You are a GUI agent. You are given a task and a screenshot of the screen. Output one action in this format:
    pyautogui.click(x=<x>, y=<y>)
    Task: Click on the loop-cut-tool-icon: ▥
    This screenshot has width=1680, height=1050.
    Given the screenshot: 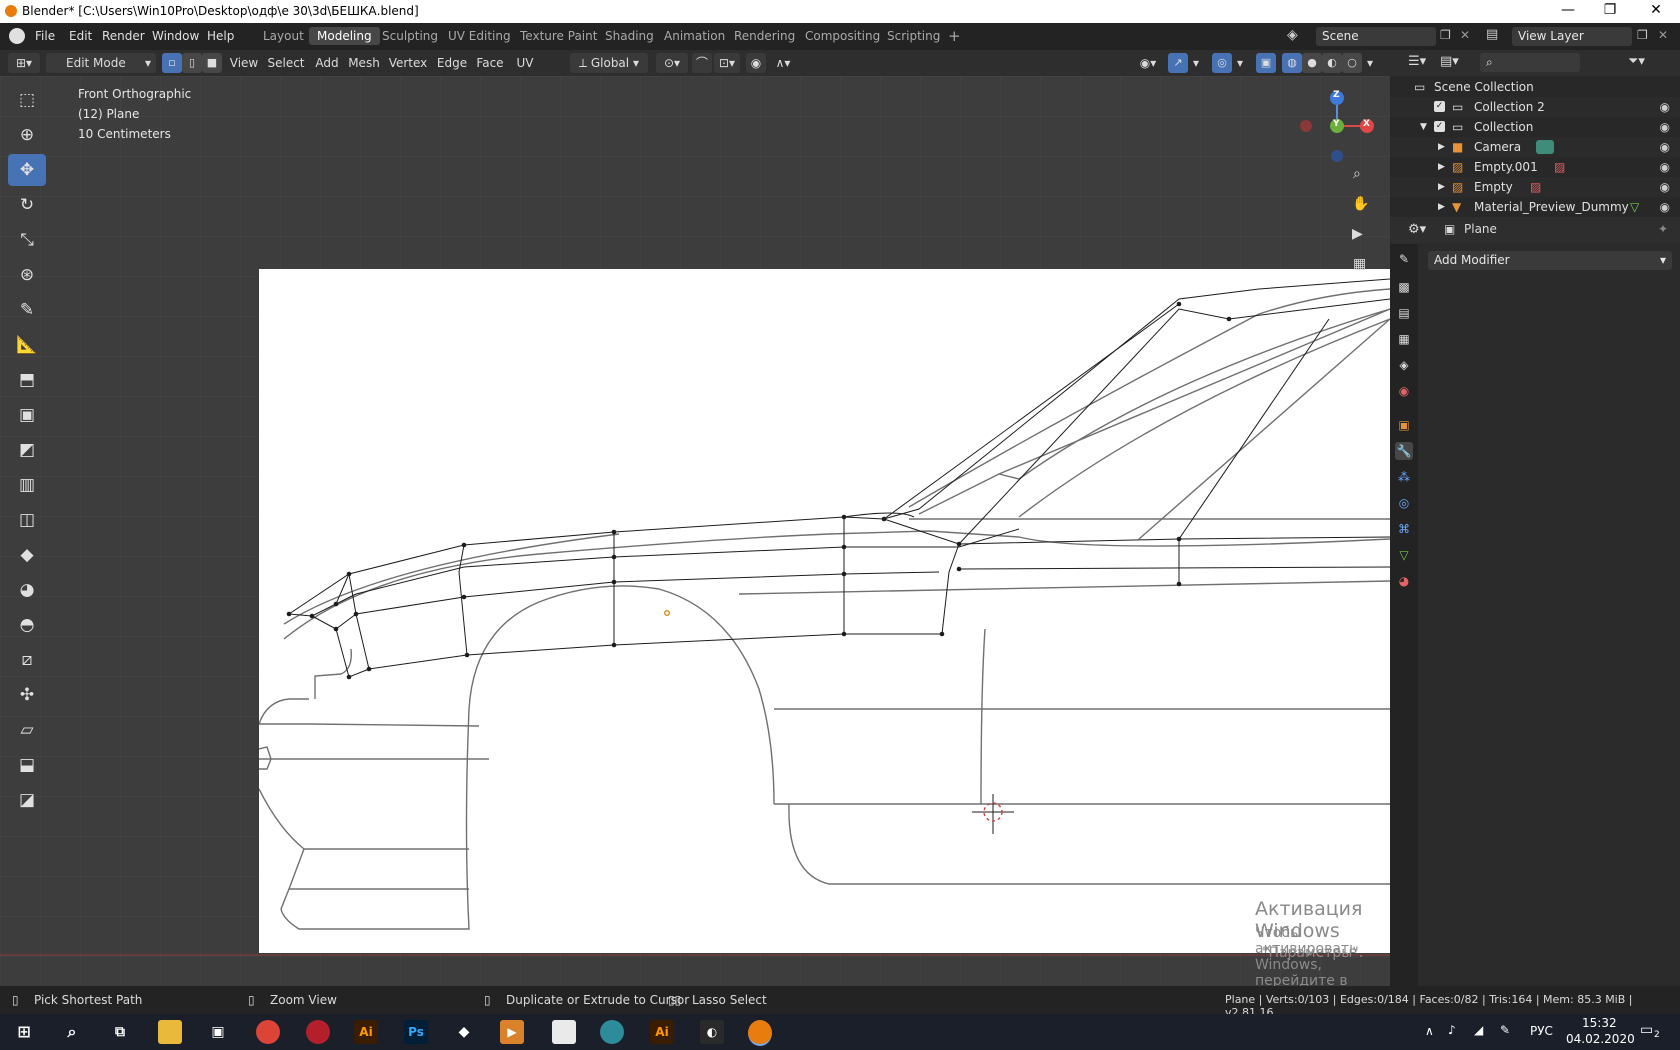 What is the action you would take?
    pyautogui.click(x=27, y=485)
    